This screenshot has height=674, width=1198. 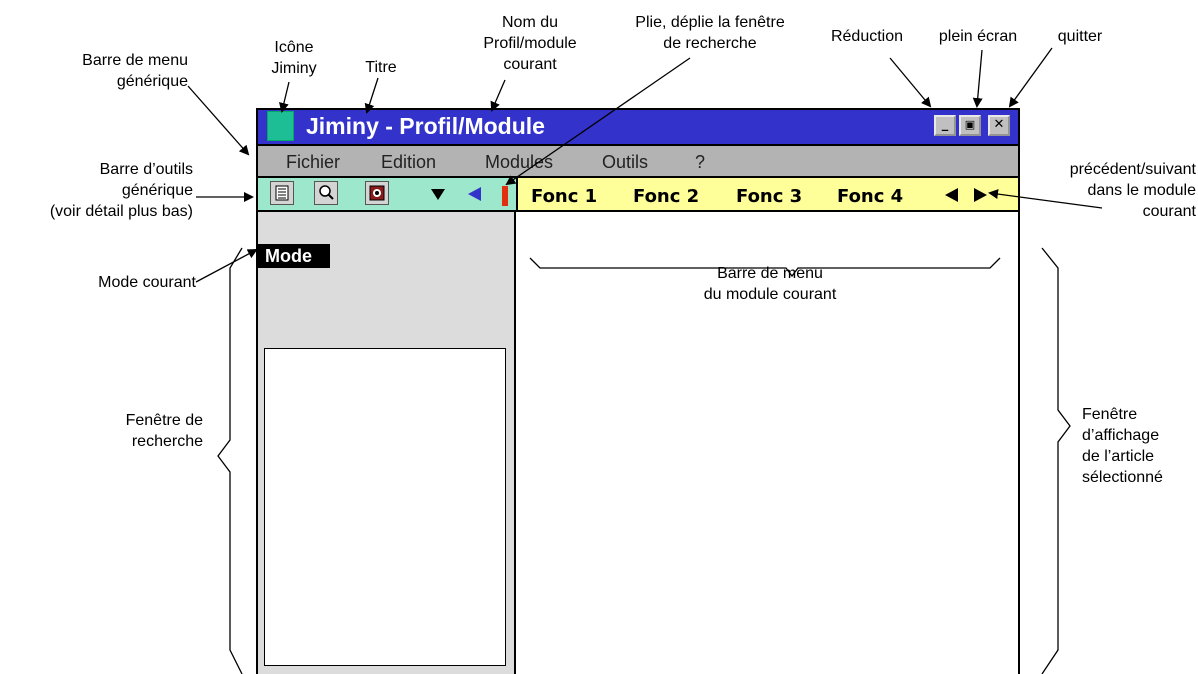 What do you see at coordinates (910, 82) in the screenshot?
I see `arrow-reduction` at bounding box center [910, 82].